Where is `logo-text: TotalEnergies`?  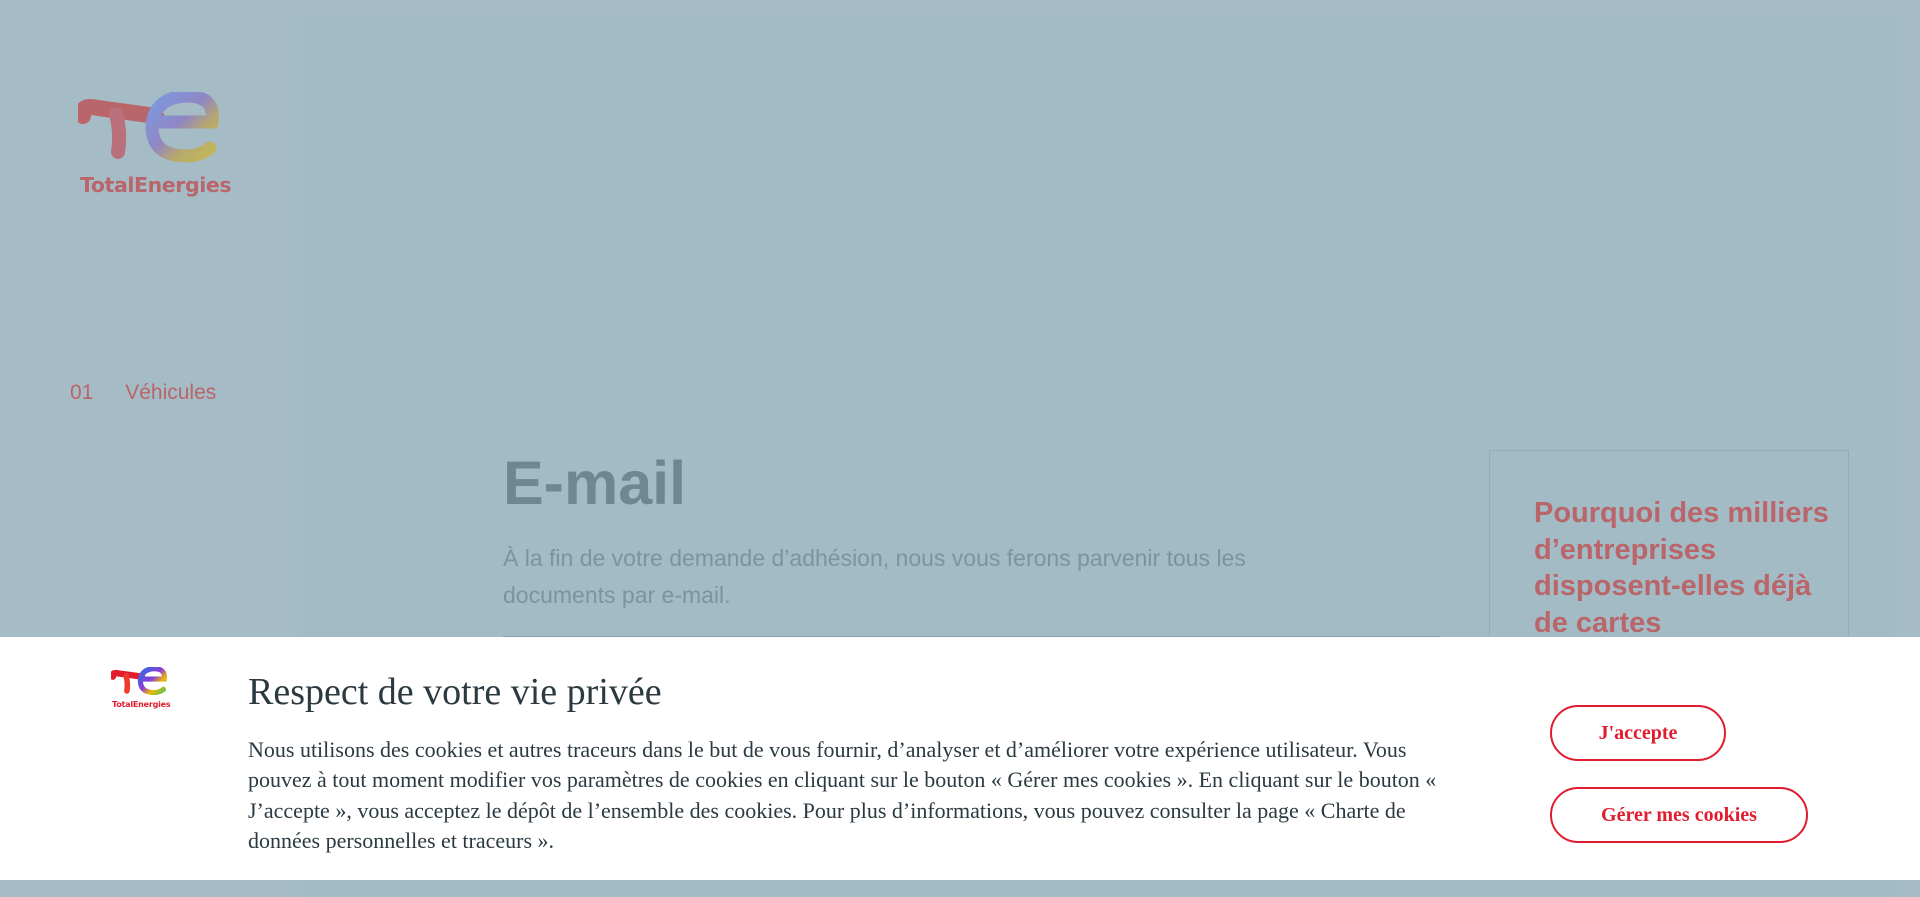
logo-text: TotalEnergies is located at coordinates (156, 185).